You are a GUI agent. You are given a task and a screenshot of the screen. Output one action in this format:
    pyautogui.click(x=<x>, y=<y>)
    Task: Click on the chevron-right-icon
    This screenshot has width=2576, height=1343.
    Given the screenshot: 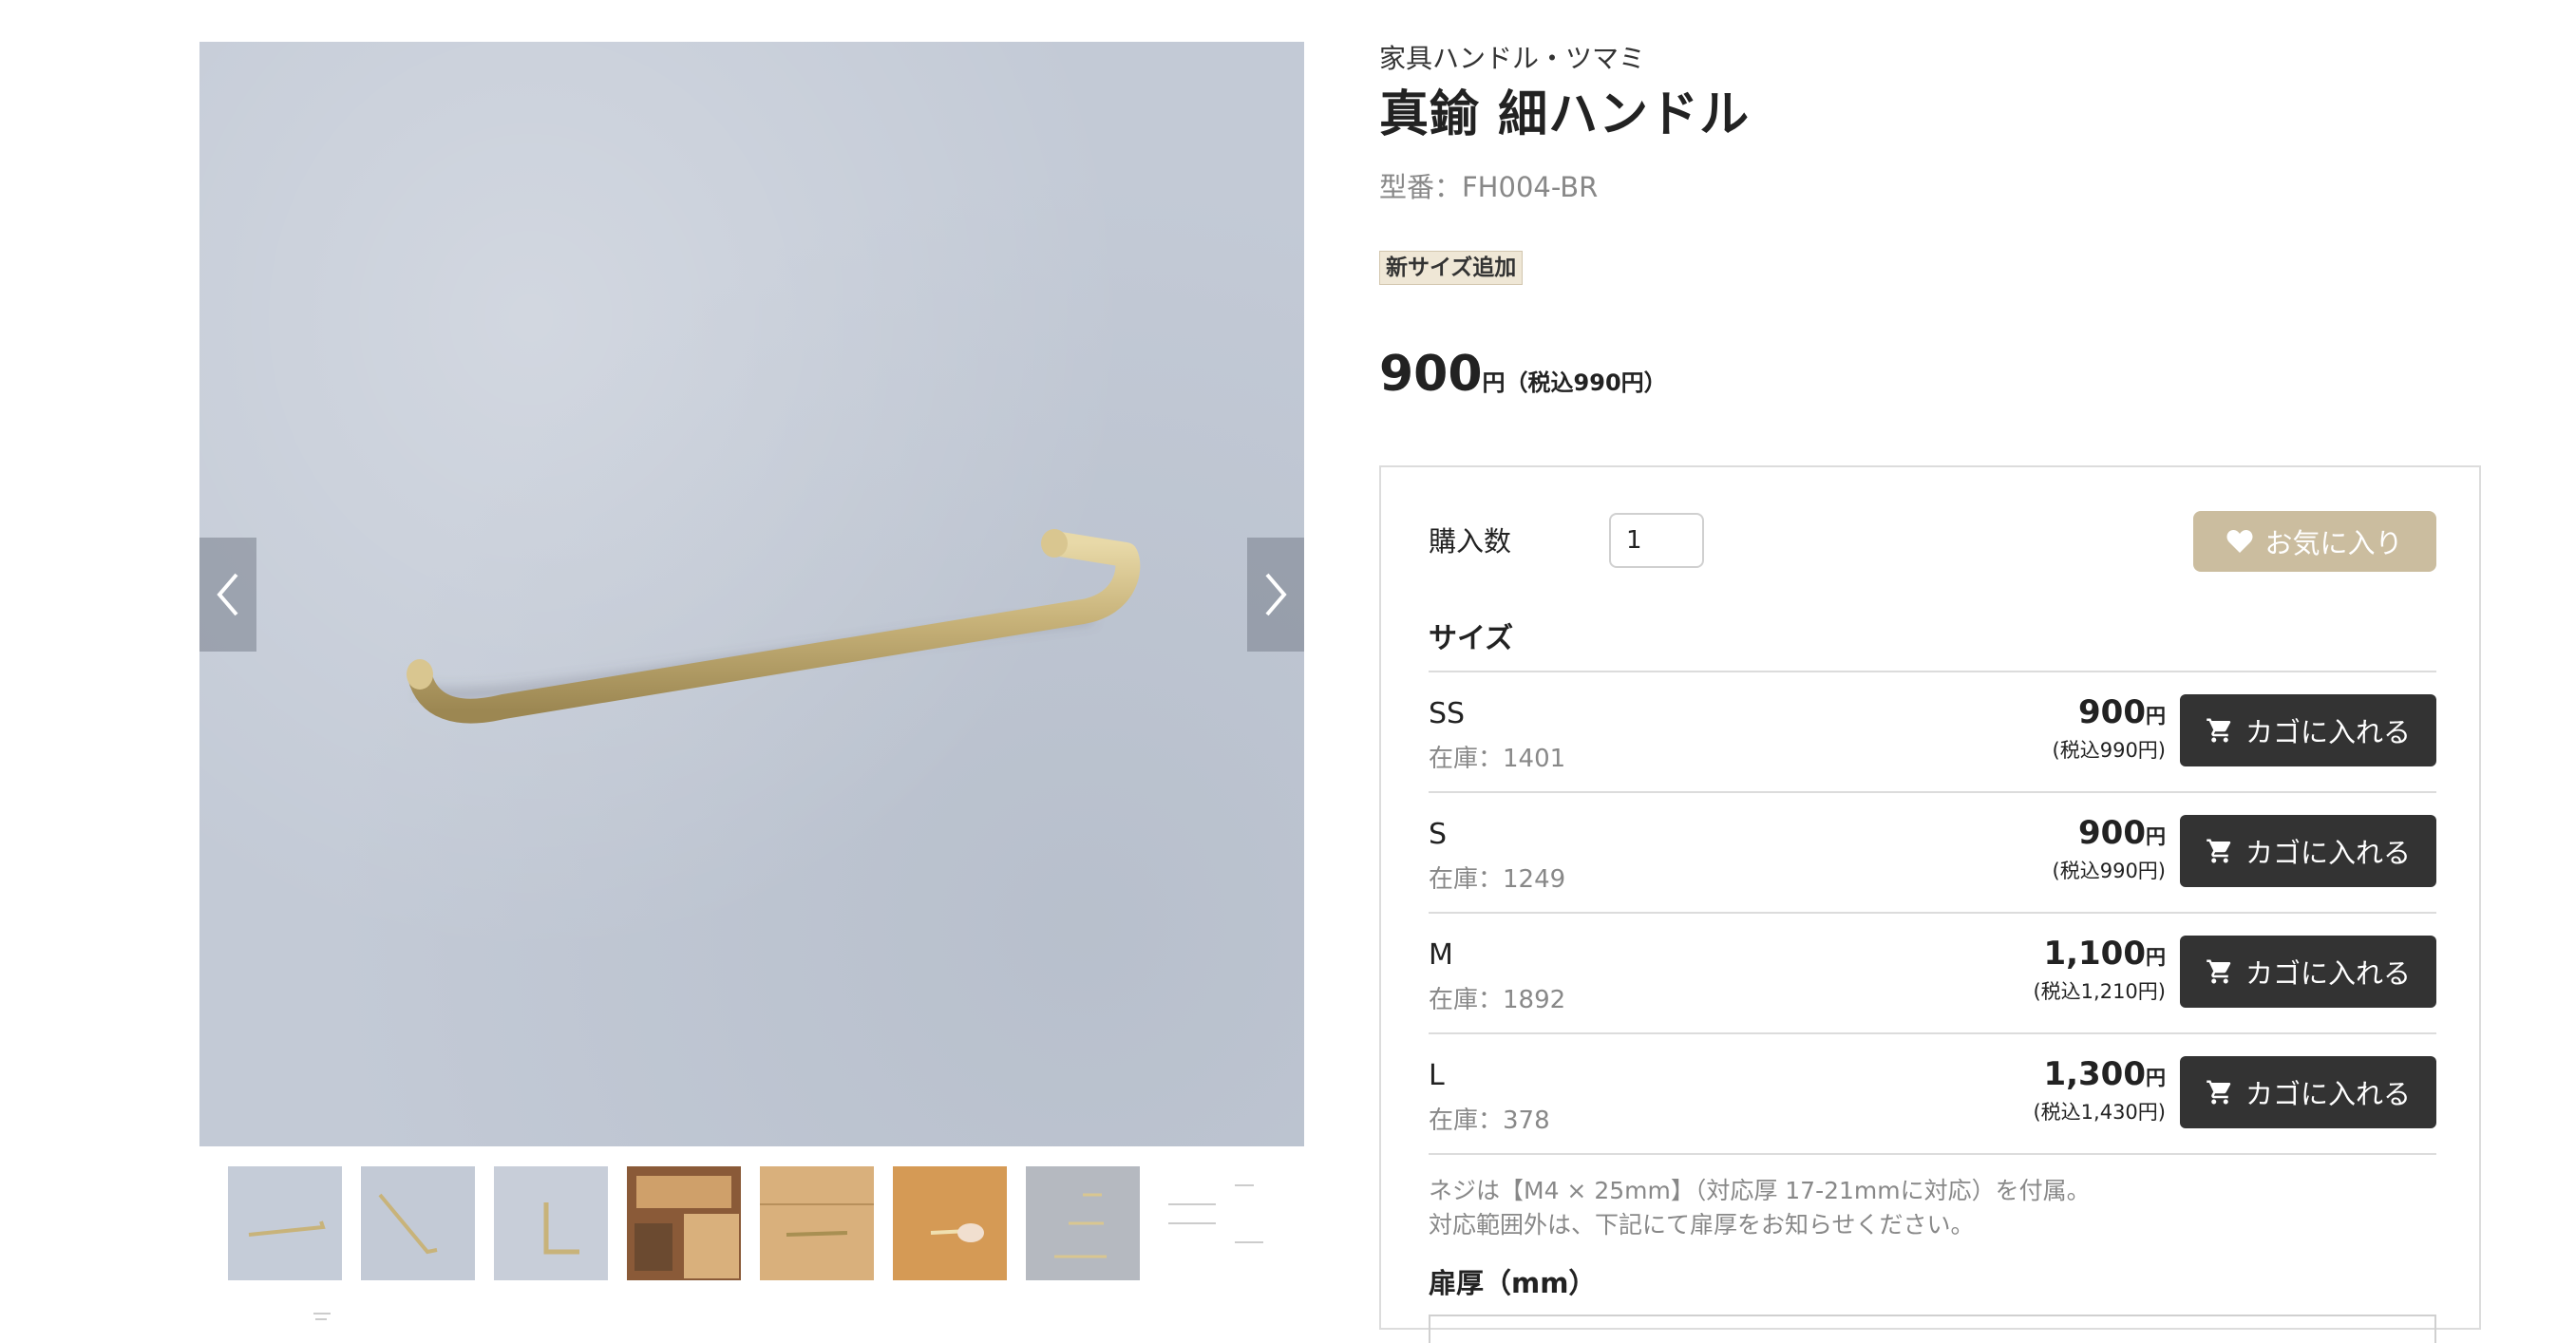 What is the action you would take?
    pyautogui.click(x=1276, y=594)
    